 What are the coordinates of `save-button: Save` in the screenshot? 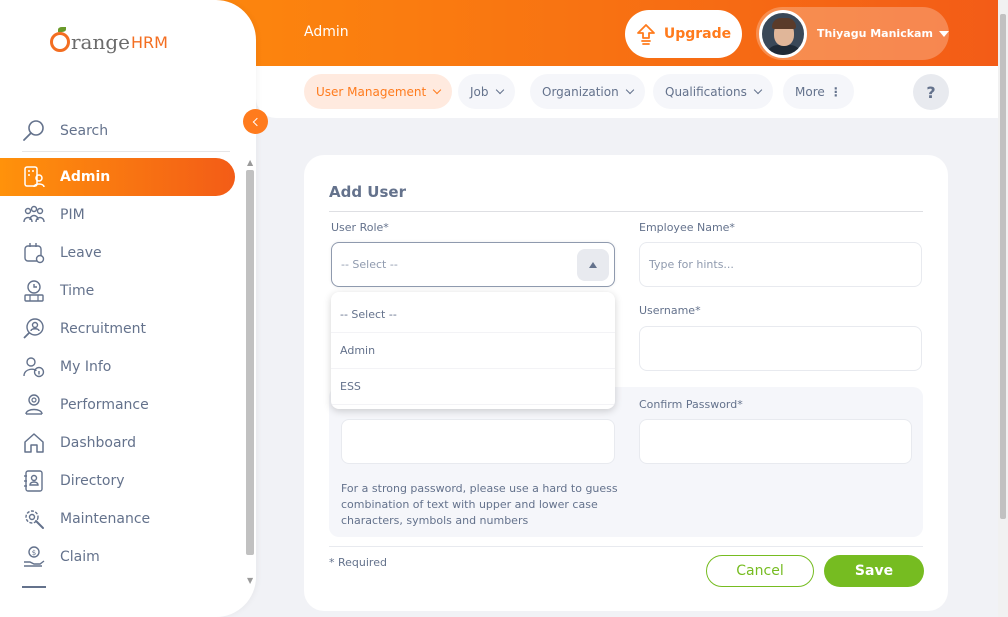 It's located at (874, 571).